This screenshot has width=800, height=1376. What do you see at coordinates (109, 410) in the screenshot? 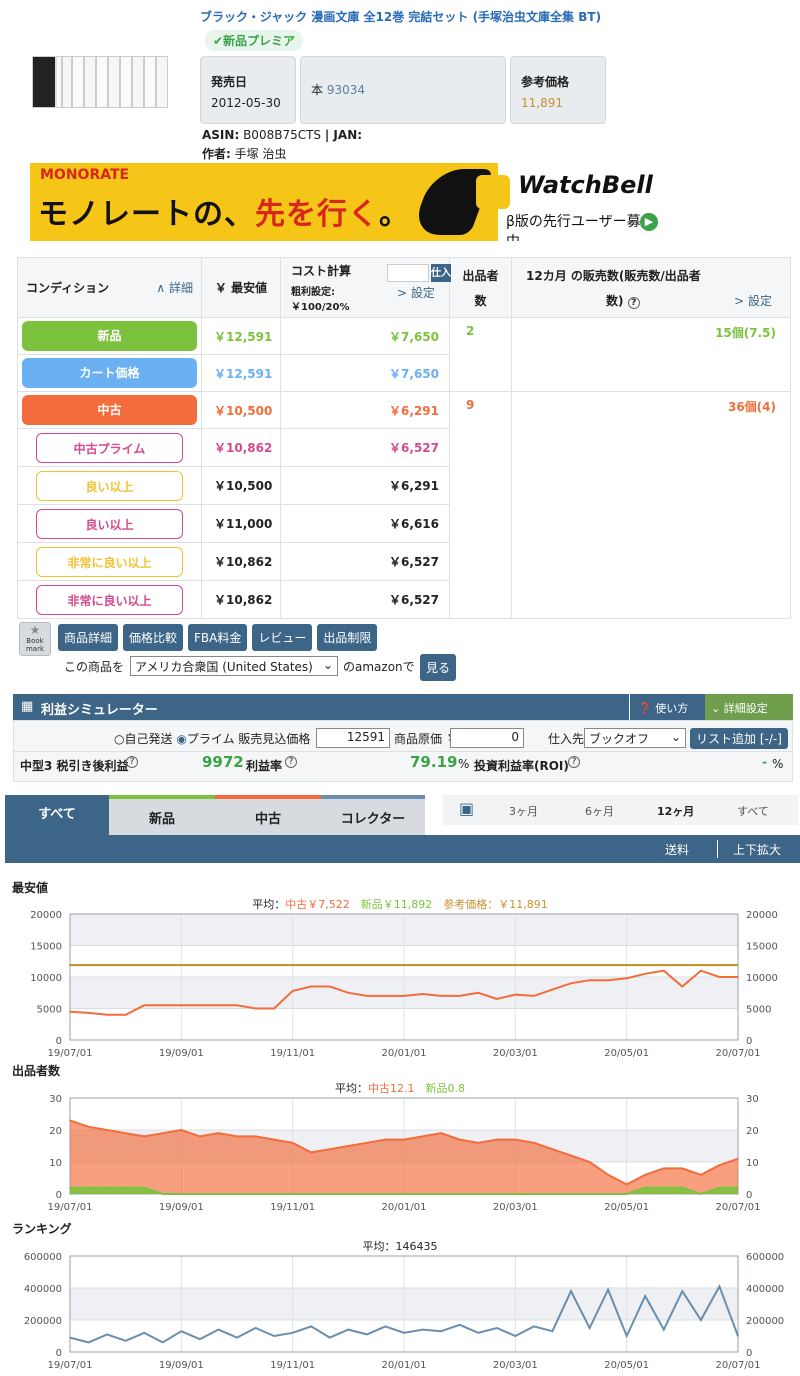
I see `cond-used-button: 中古` at bounding box center [109, 410].